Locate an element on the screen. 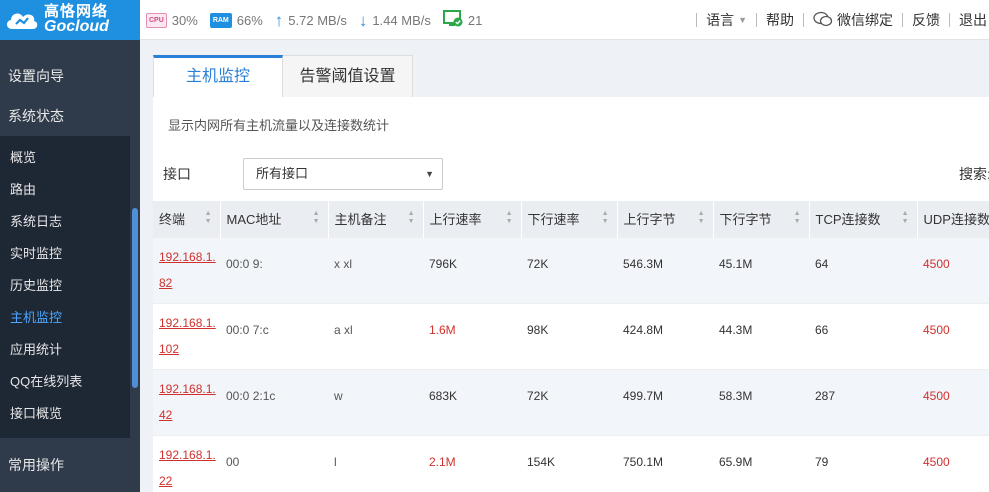 This screenshot has width=989, height=492. col-header-up-rate: 上行速率 ▲ ▼ is located at coordinates (472, 219).